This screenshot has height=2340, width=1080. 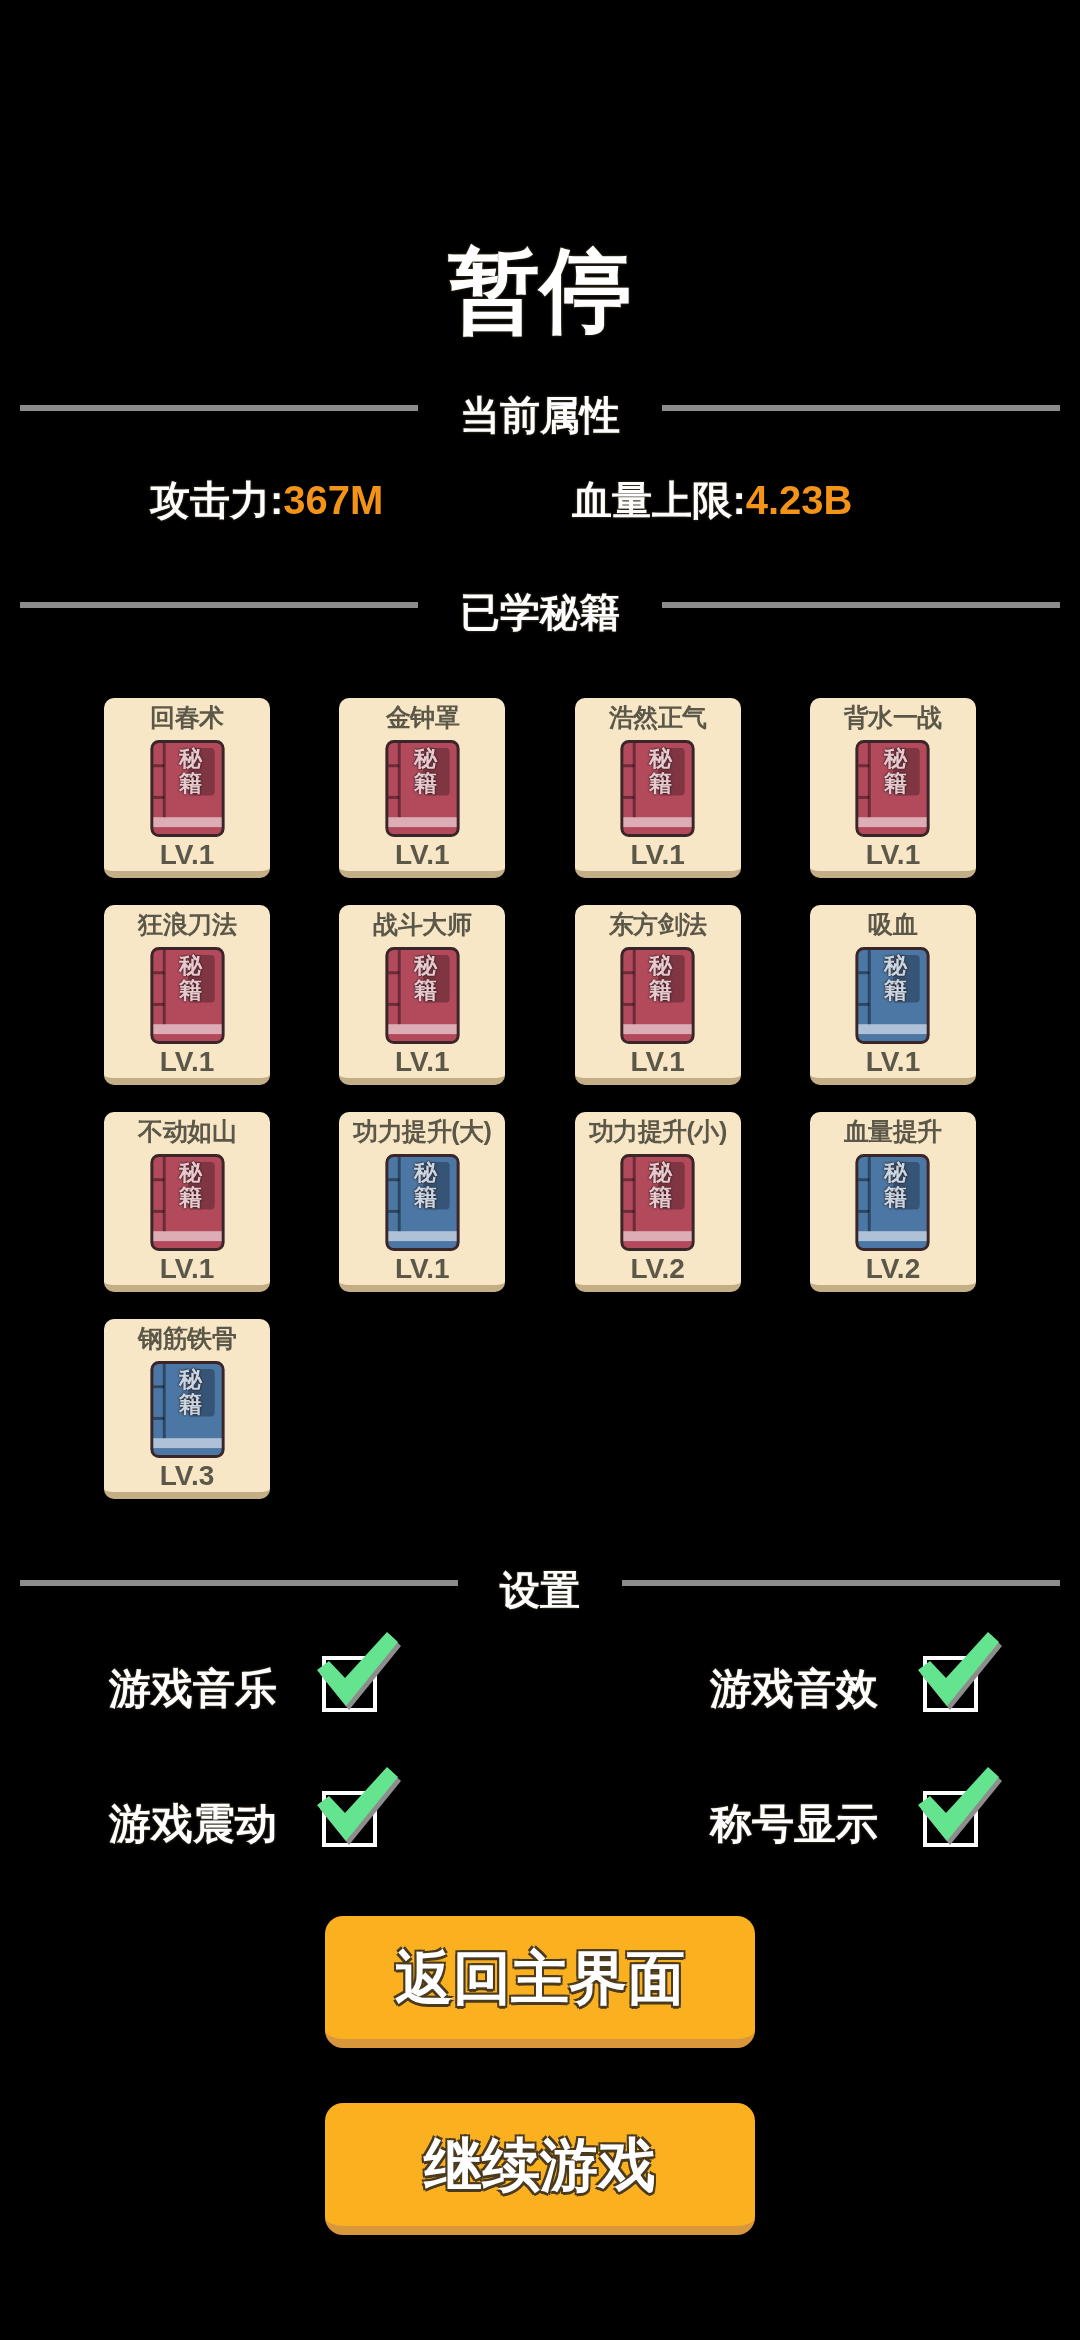 I want to click on skill-level: LV.3, so click(x=187, y=1476).